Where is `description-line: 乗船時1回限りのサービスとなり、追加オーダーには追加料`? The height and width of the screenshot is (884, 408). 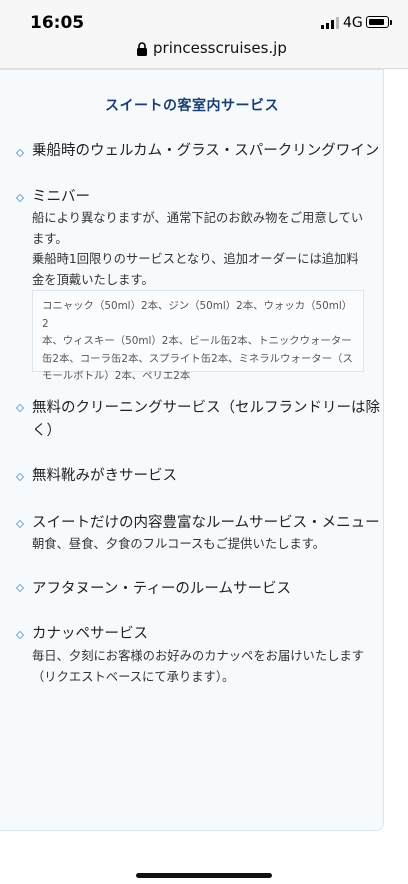
description-line: 乗船時1回限りのサービスとなり、追加オーダーには追加料 is located at coordinates (195, 259).